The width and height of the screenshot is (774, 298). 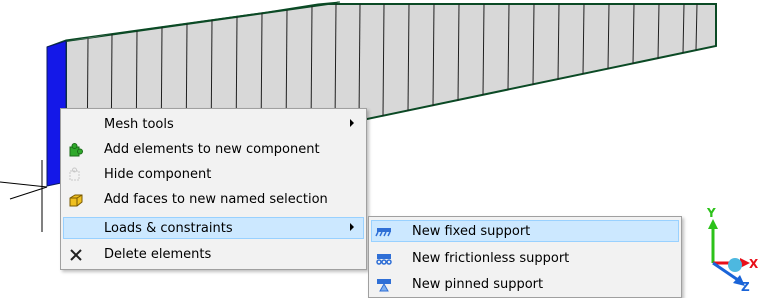 I want to click on triad-z-label: Z, so click(x=745, y=287).